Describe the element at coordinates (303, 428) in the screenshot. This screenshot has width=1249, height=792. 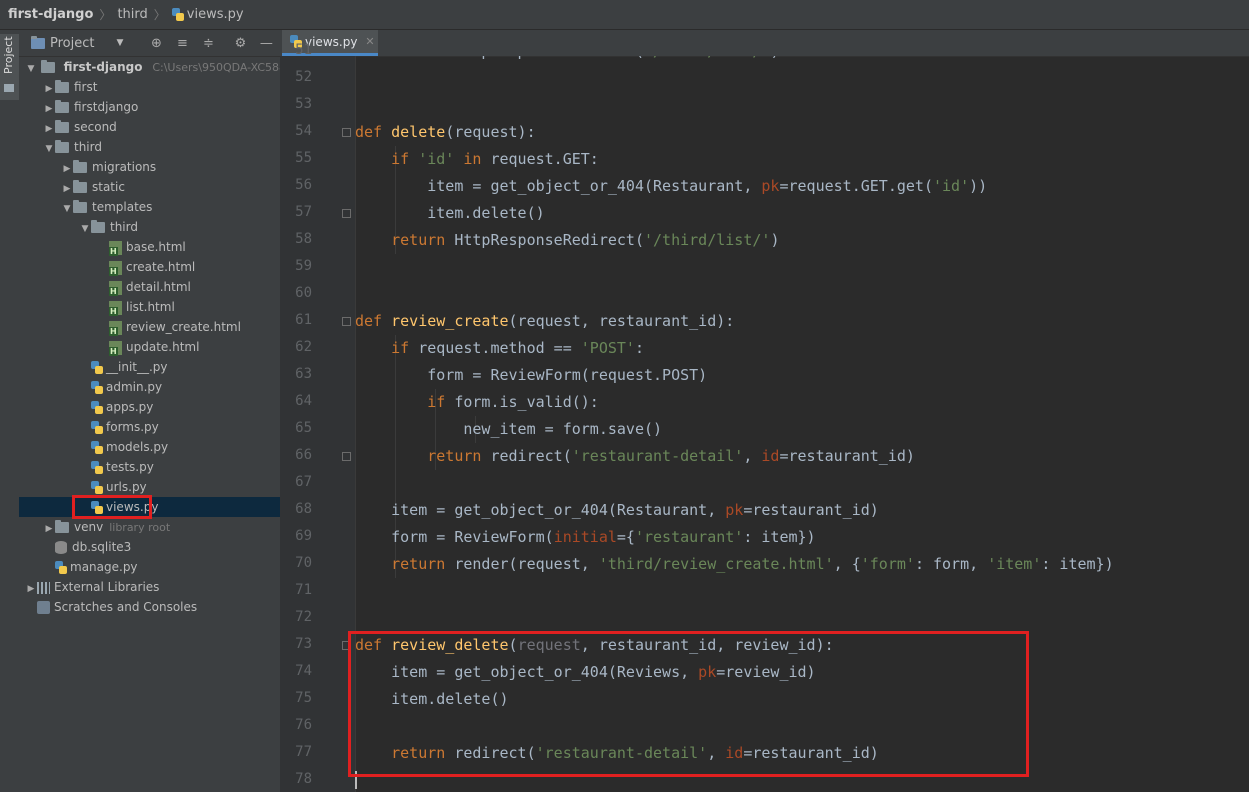
I see `line-number: 65` at that location.